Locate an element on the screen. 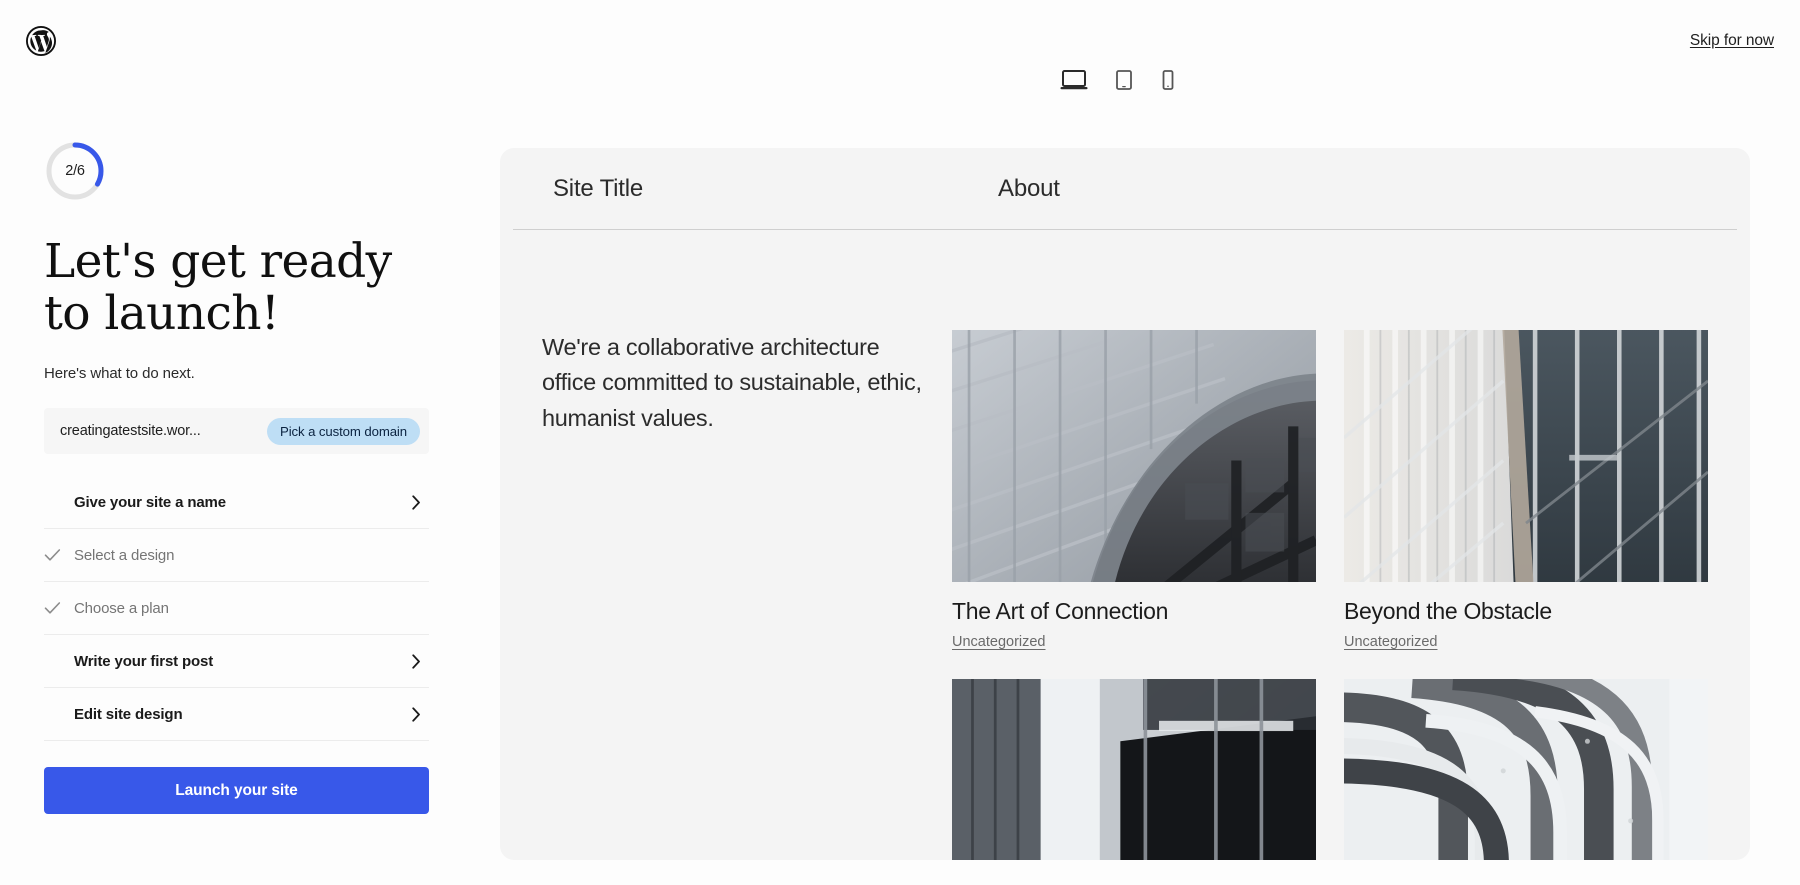 This screenshot has width=1800, height=885. progress-ring: 2/6 is located at coordinates (75, 171).